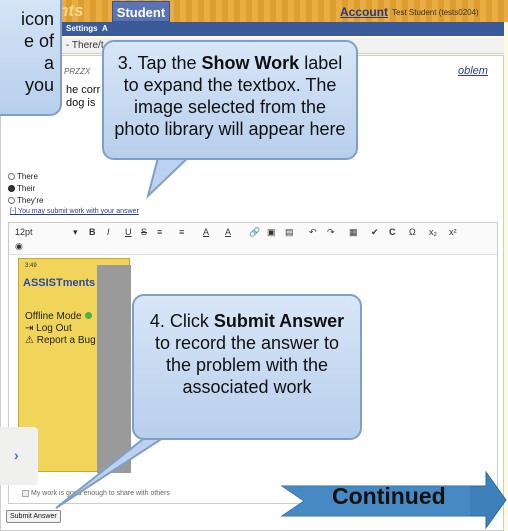 The width and height of the screenshot is (508, 531). I want to click on spellcheck-icon: ✔, so click(375, 232).